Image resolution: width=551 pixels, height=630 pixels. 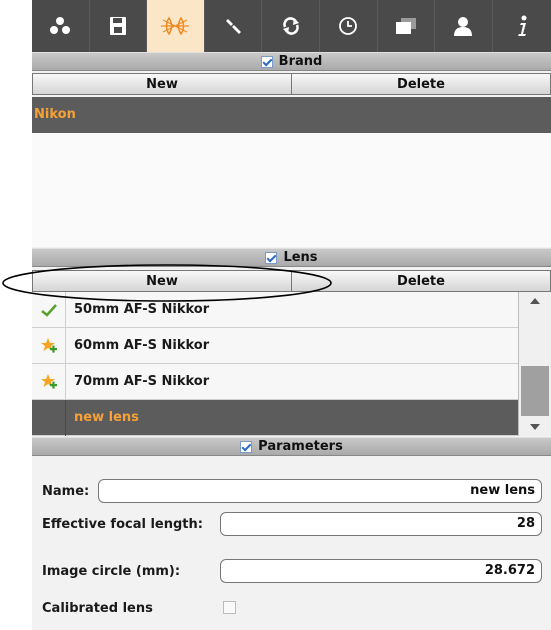 I want to click on brand-item-label: Nikon, so click(x=55, y=114).